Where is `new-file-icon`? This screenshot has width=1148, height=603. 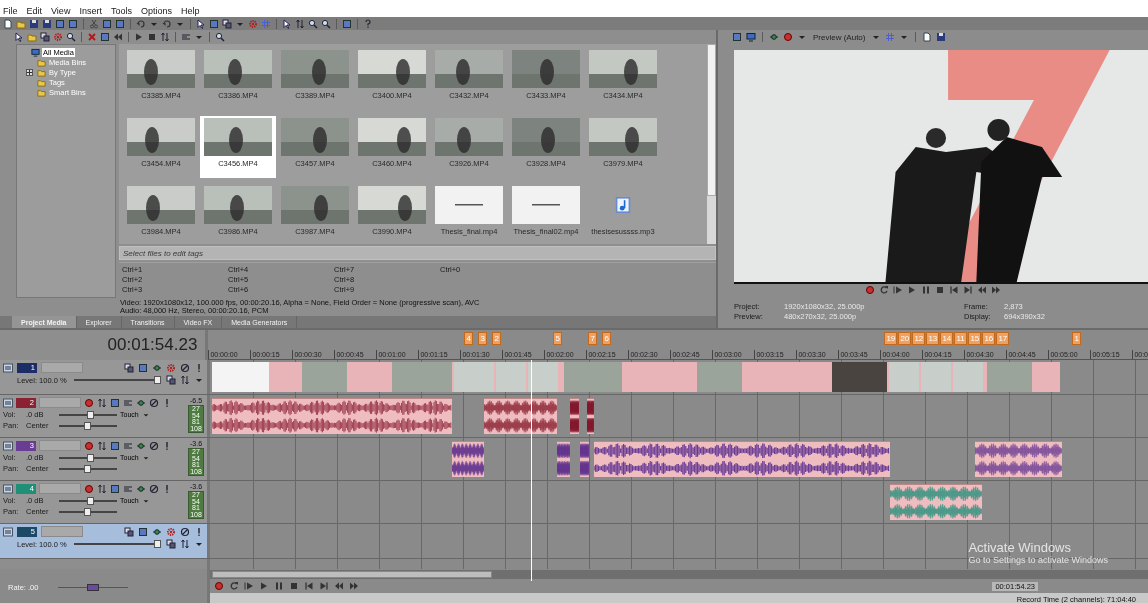
new-file-icon is located at coordinates (8, 23).